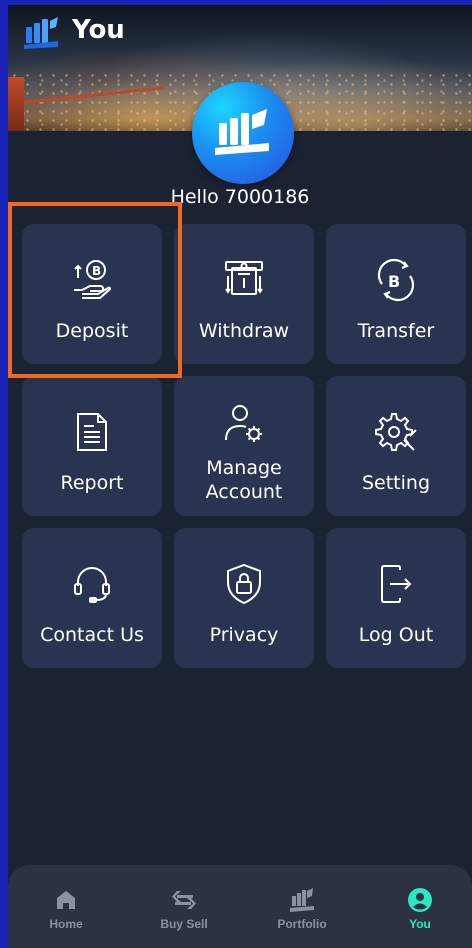 This screenshot has height=948, width=472. What do you see at coordinates (240, 906) in the screenshot?
I see `bottom-nav-bar: Home Buy Sell Portfolio You` at bounding box center [240, 906].